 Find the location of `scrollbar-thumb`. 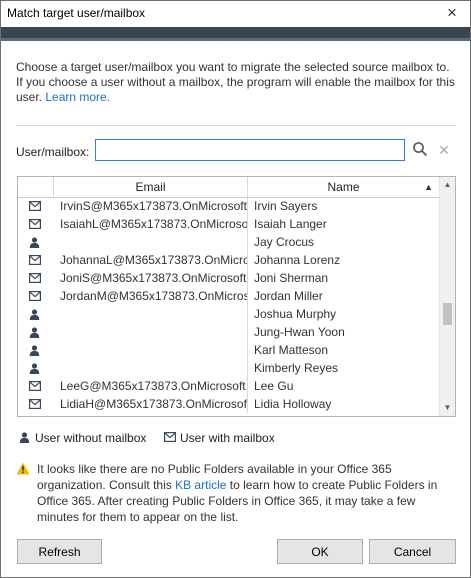

scrollbar-thumb is located at coordinates (447, 314).